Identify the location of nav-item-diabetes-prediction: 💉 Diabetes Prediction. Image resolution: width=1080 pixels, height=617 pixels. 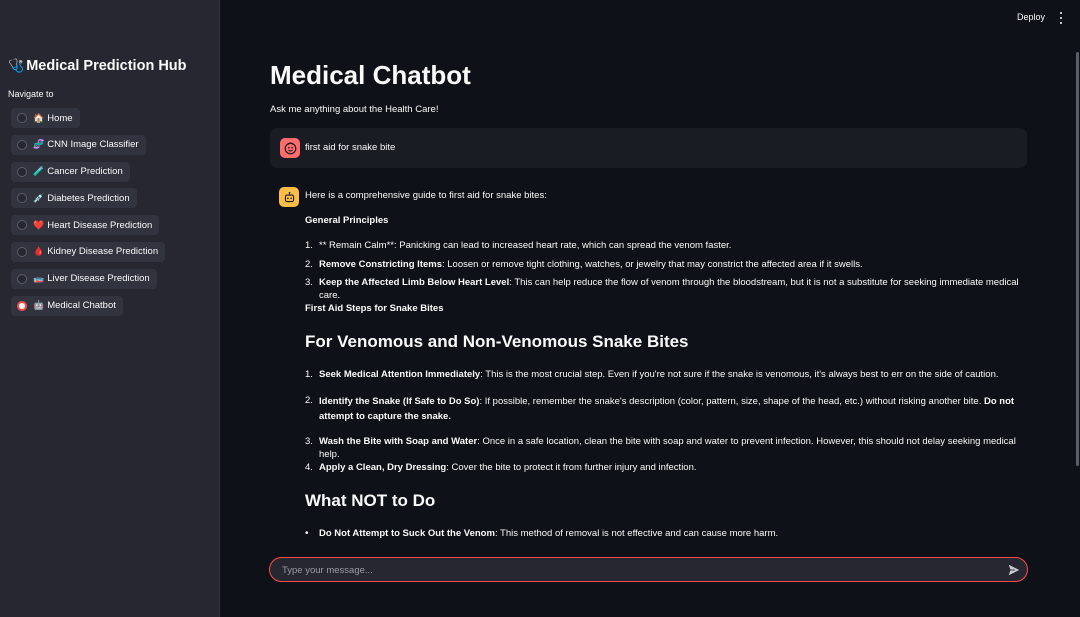
(74, 198).